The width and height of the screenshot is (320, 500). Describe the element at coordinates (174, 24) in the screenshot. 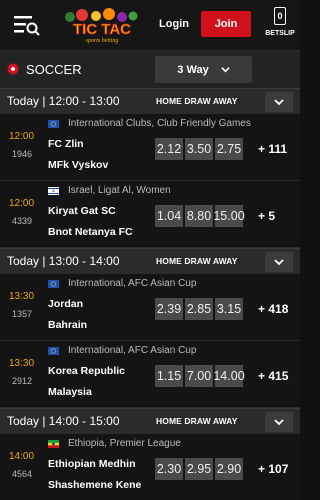

I see `login-button: Login` at that location.